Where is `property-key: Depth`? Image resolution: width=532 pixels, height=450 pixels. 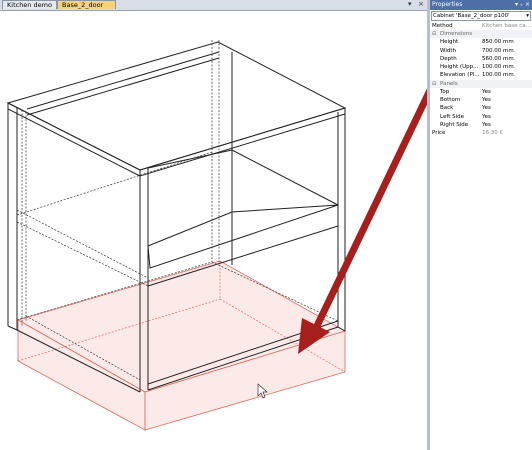
property-key: Depth is located at coordinates (448, 58).